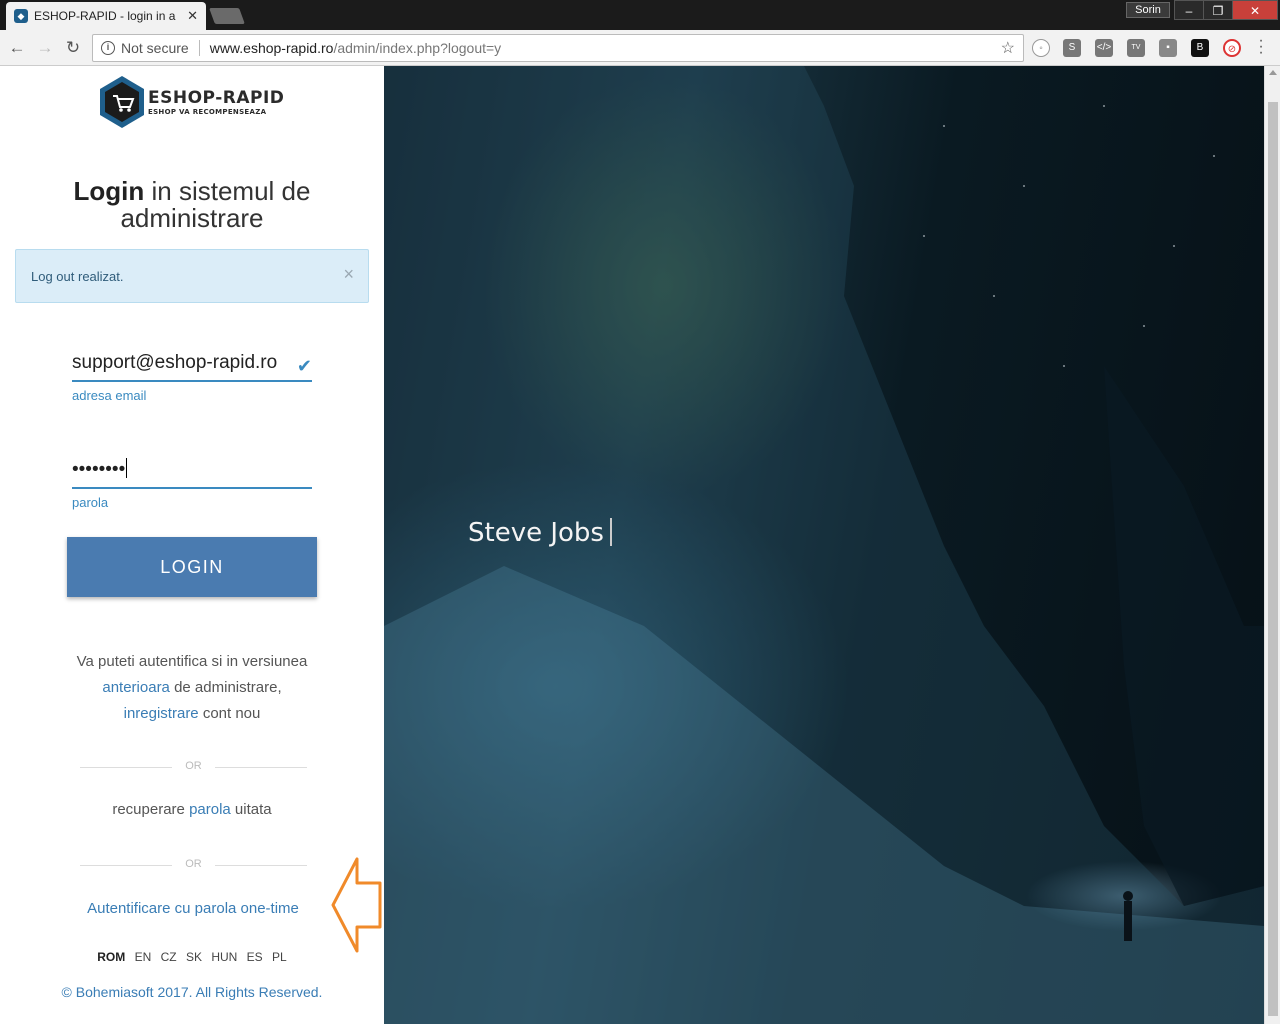 The width and height of the screenshot is (1280, 1024). What do you see at coordinates (1168, 48) in the screenshot?
I see `extension-icon: ▪` at bounding box center [1168, 48].